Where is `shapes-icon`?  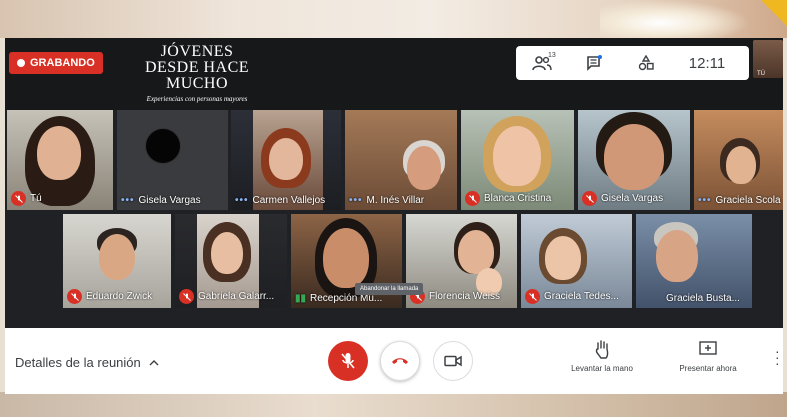 shapes-icon is located at coordinates (646, 63).